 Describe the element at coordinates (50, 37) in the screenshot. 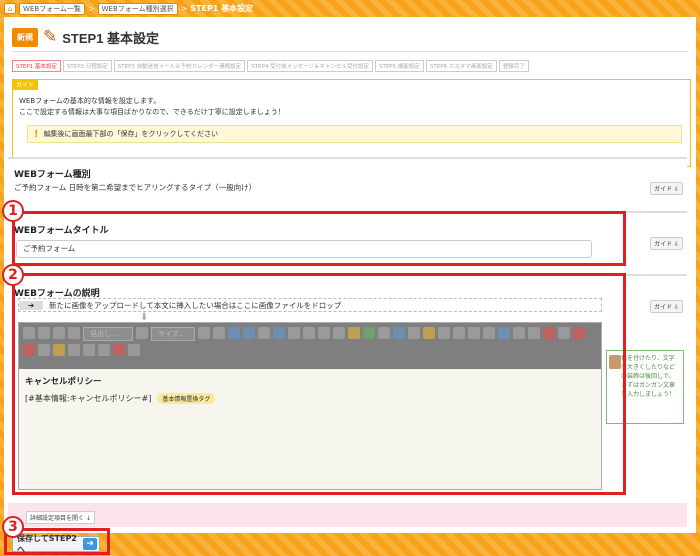

I see `pencil-icon: ✎` at that location.